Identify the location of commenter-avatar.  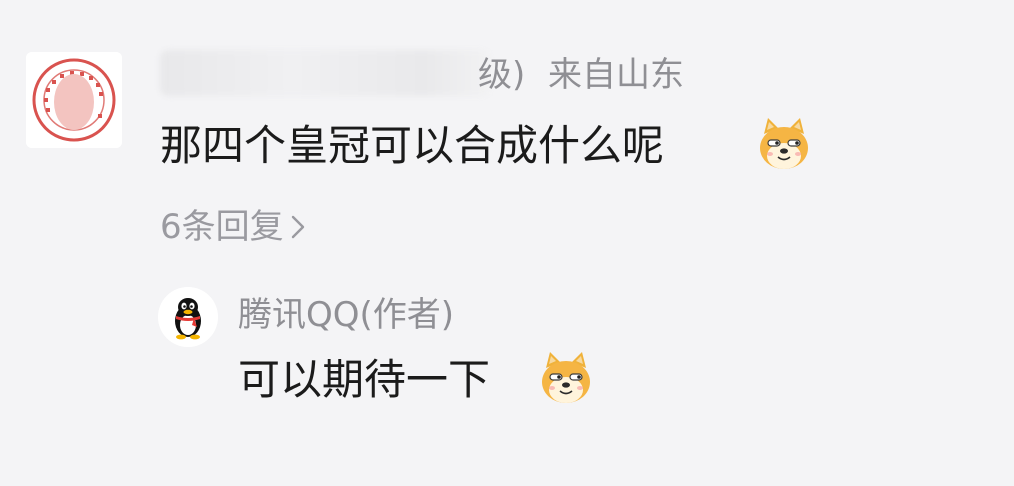
(74, 100).